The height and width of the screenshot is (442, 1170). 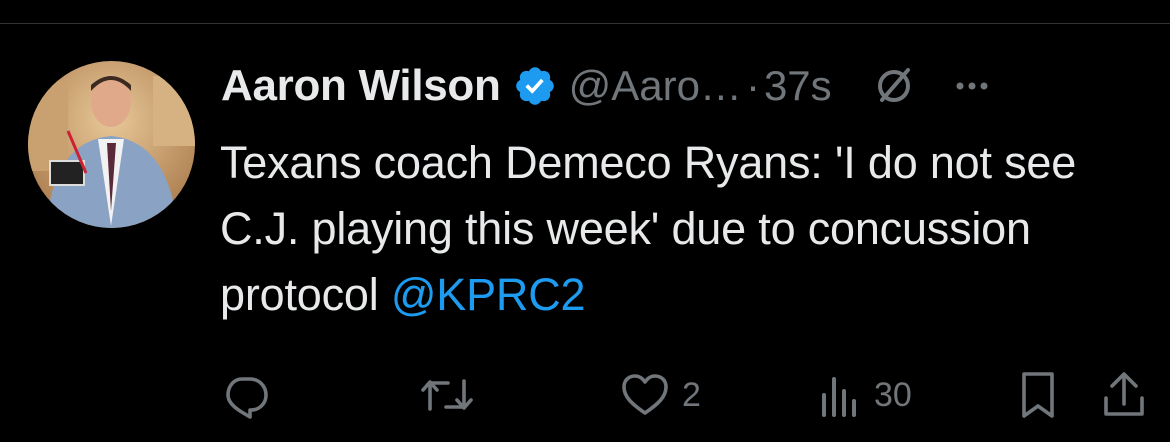 I want to click on share-button, so click(x=1124, y=395).